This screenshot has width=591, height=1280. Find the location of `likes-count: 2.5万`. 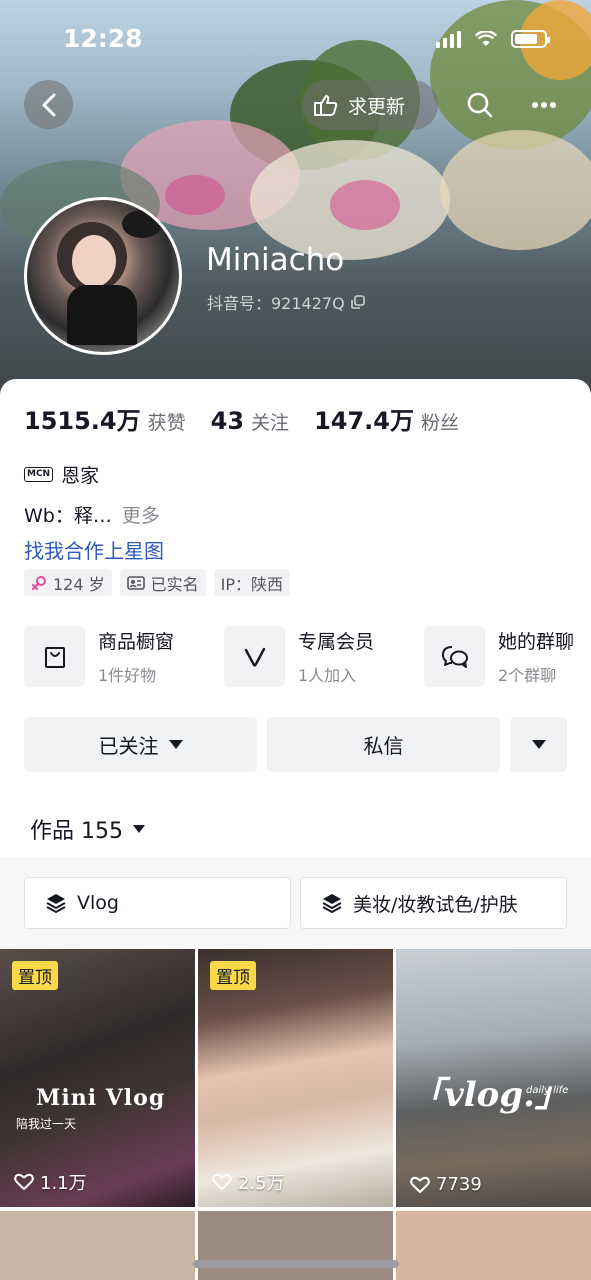

likes-count: 2.5万 is located at coordinates (261, 1183).